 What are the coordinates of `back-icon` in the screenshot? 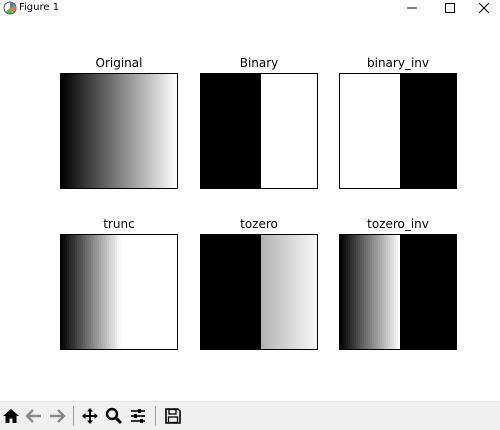 It's located at (33, 416).